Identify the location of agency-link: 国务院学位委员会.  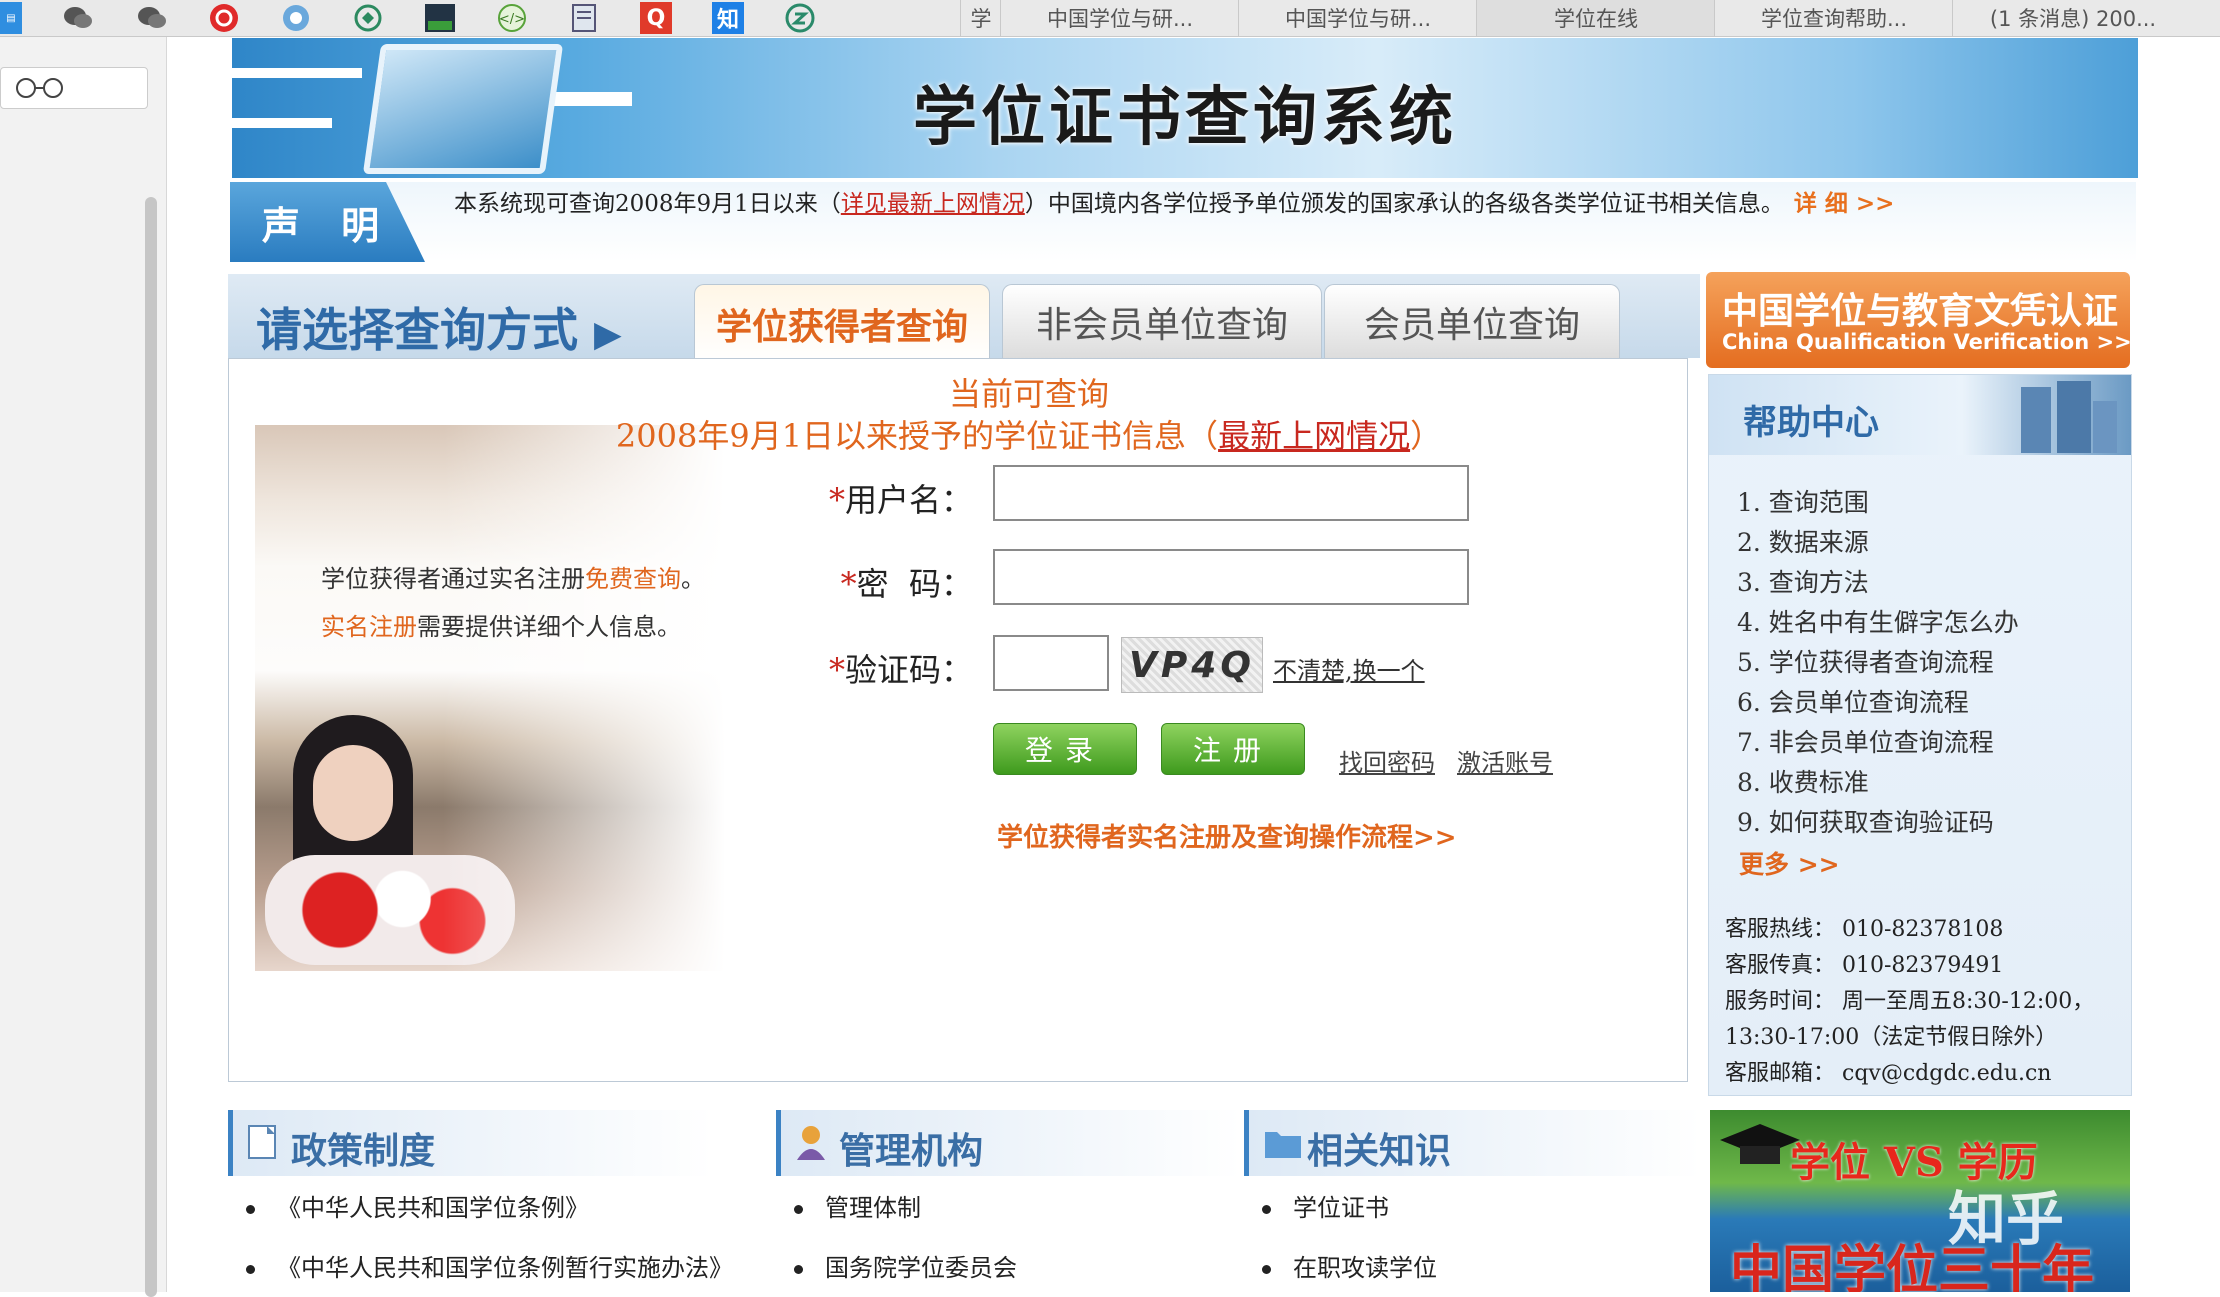
(905, 1265).